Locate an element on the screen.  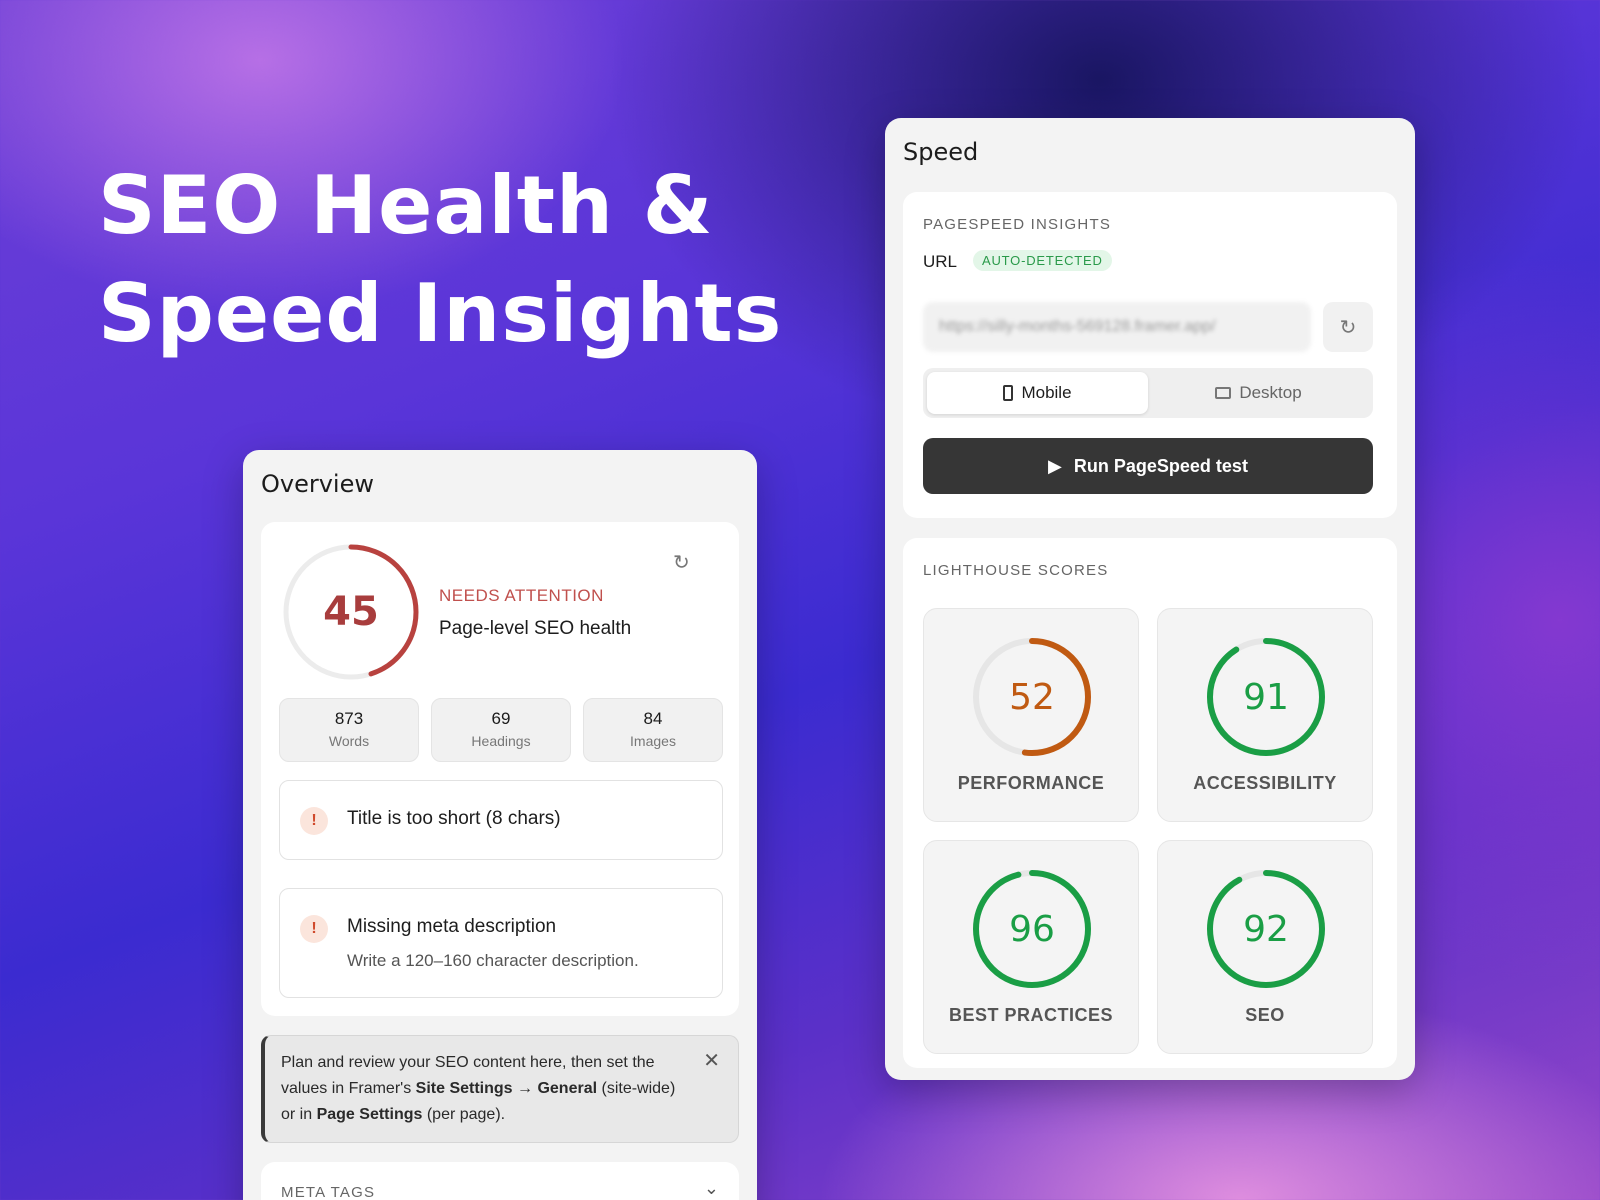
stats-row: 873 Words 69 Headings 84 Images is located at coordinates (501, 730).